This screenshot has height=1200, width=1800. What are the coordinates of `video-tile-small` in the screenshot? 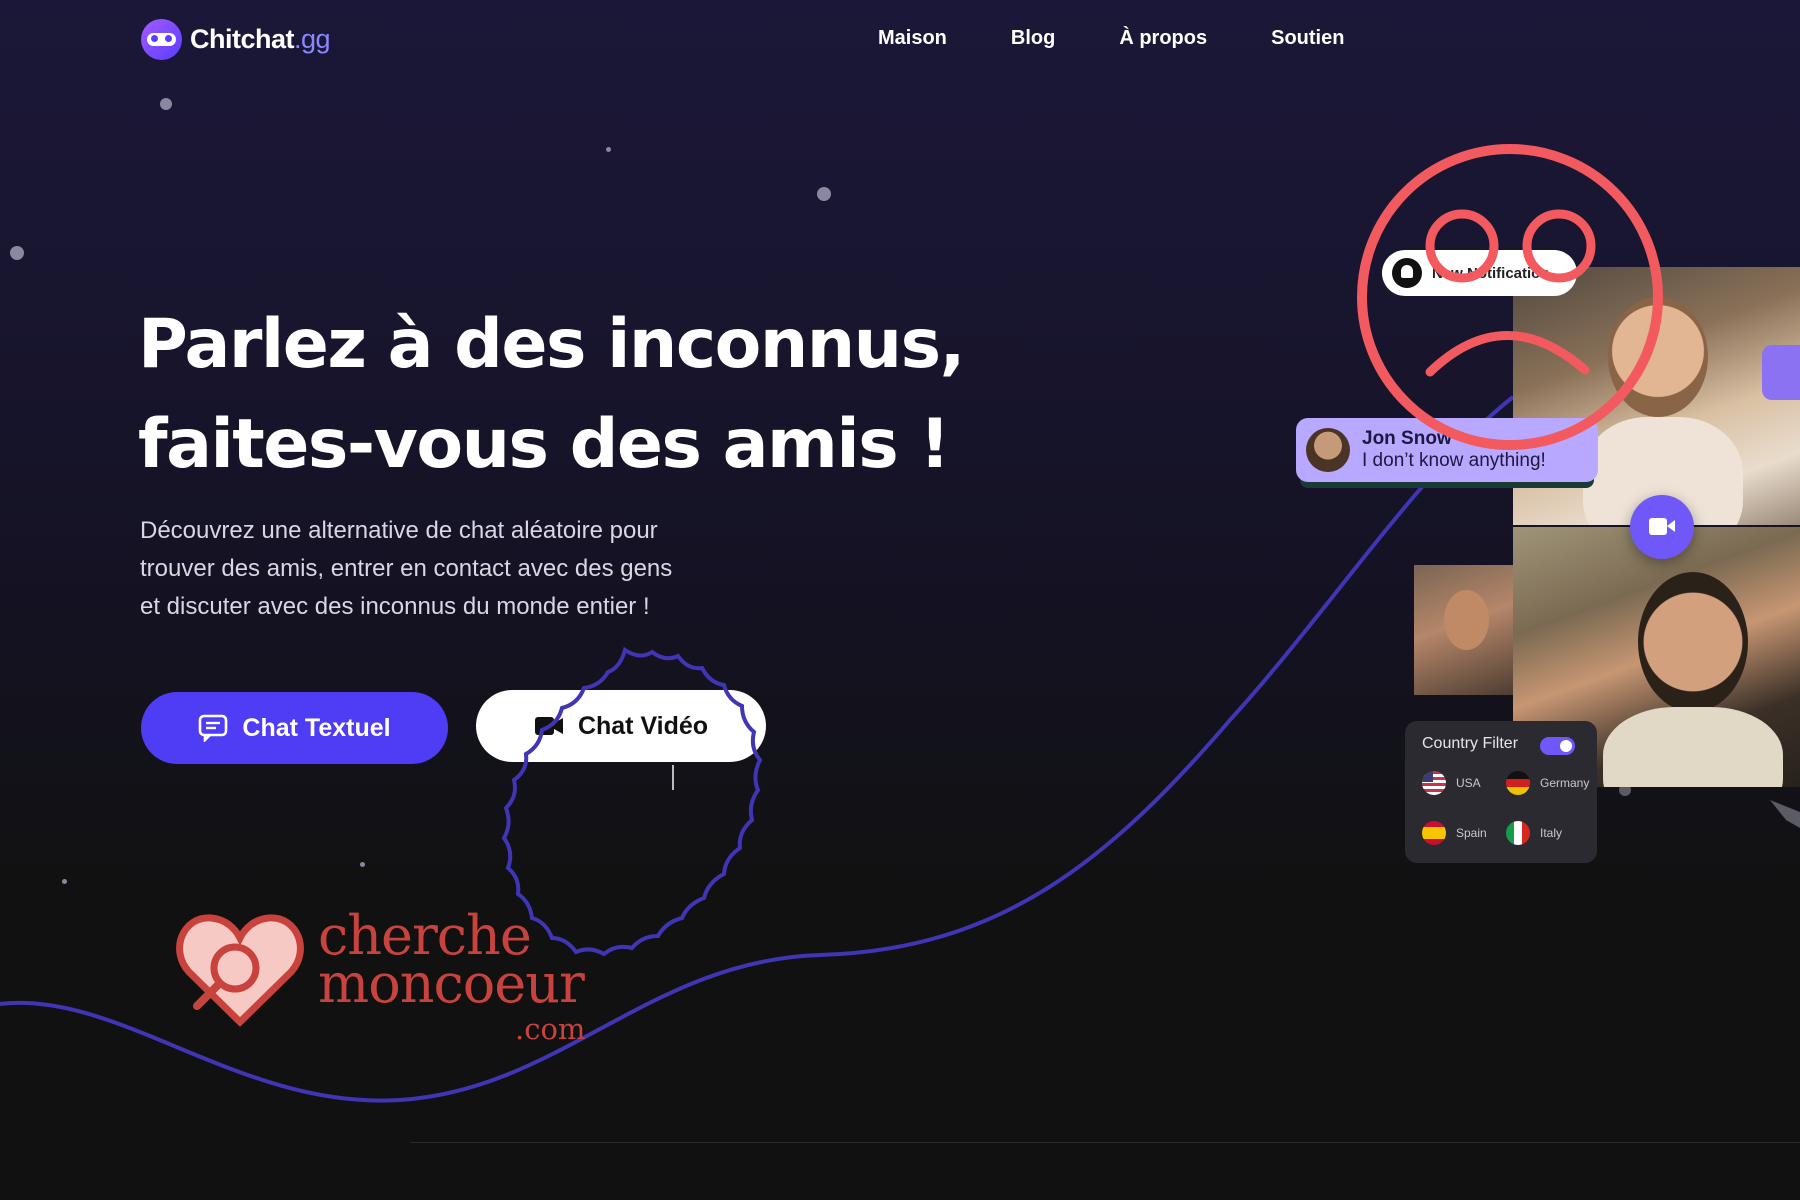 It's located at (1463, 630).